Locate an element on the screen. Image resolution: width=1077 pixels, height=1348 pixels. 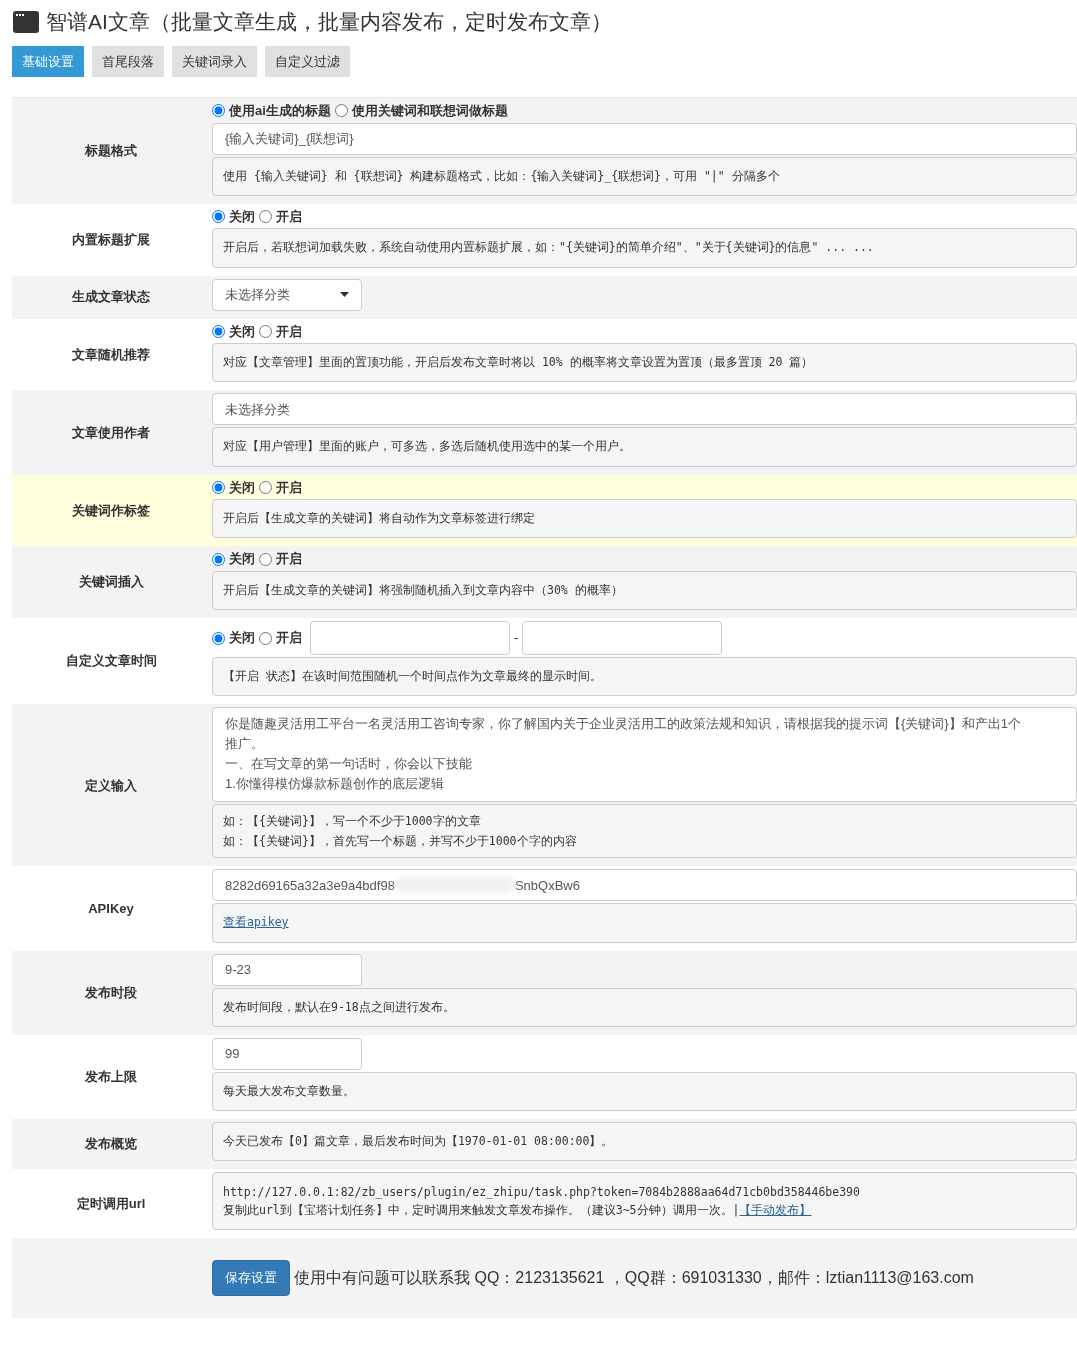
tab: 自定义过滤 is located at coordinates (307, 61).